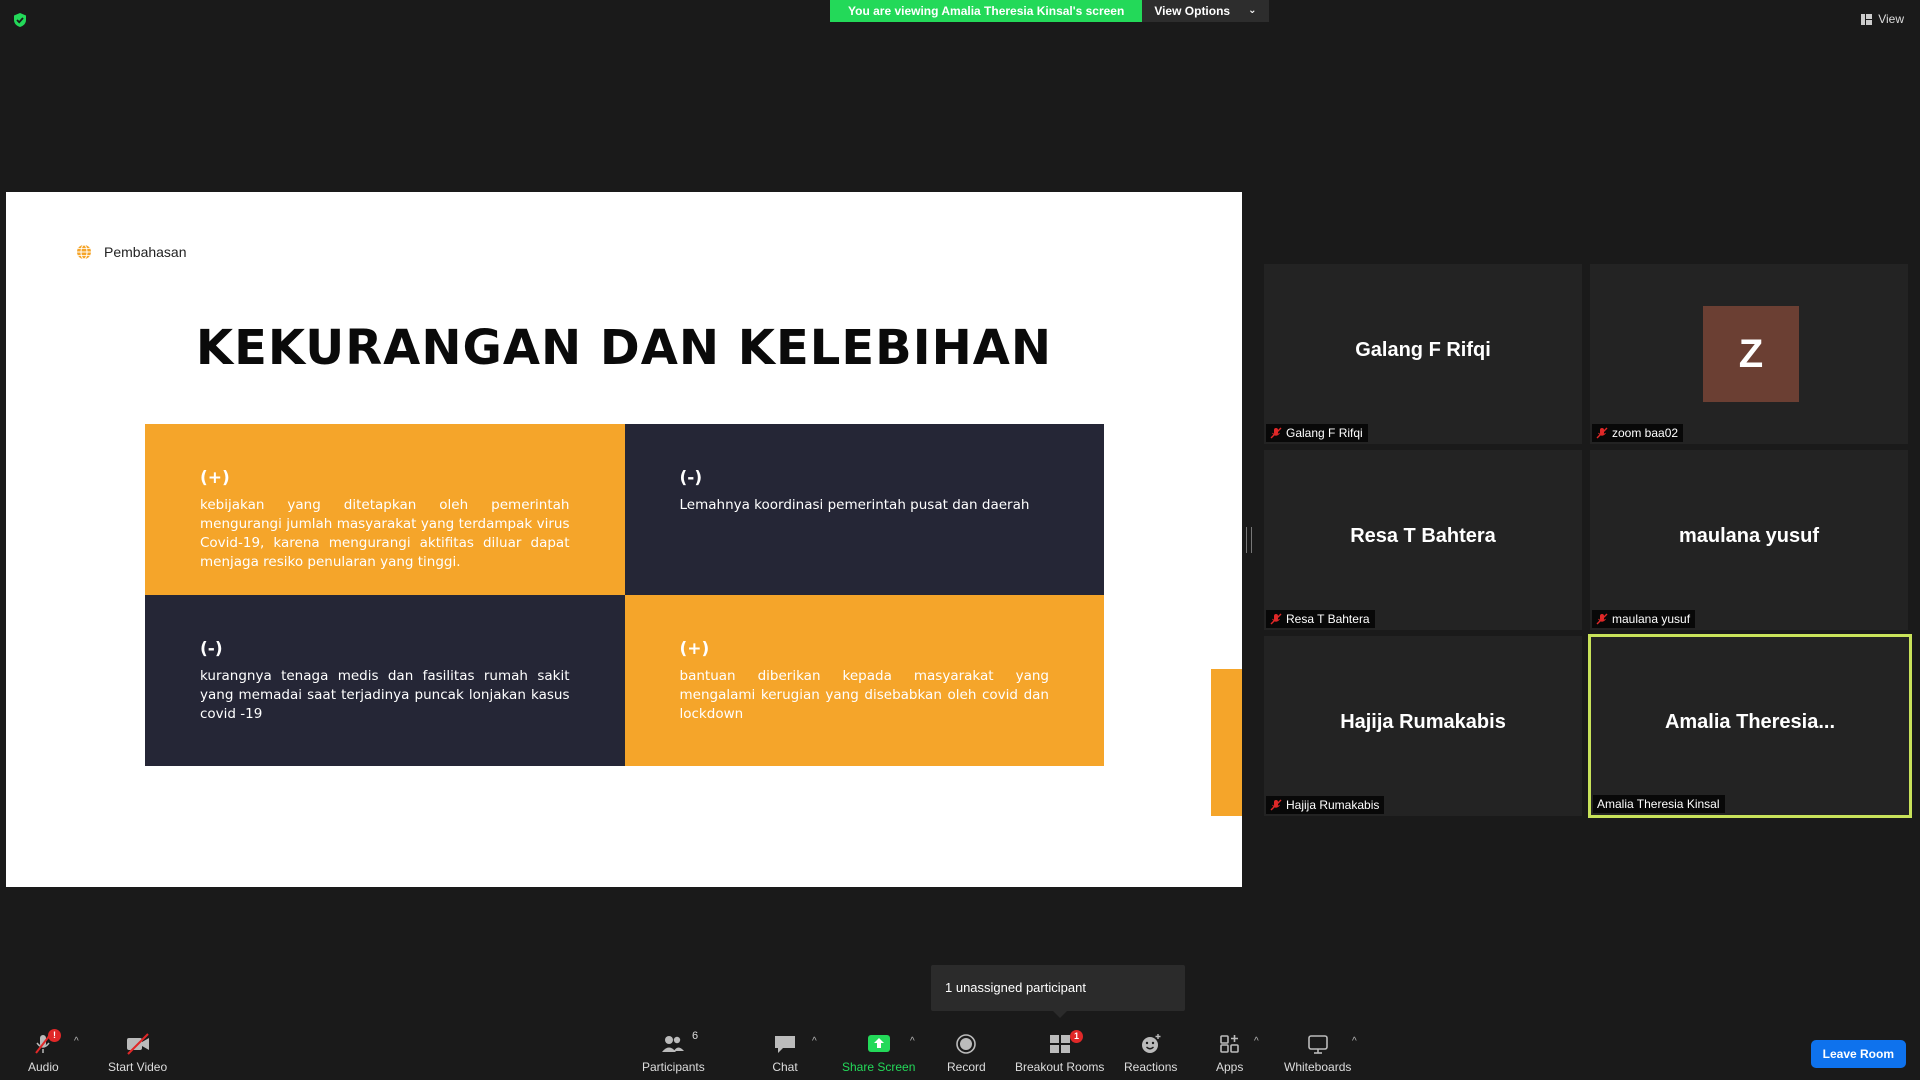  I want to click on participant-name-label: Amalia Theresia Kinsal, so click(1659, 804).